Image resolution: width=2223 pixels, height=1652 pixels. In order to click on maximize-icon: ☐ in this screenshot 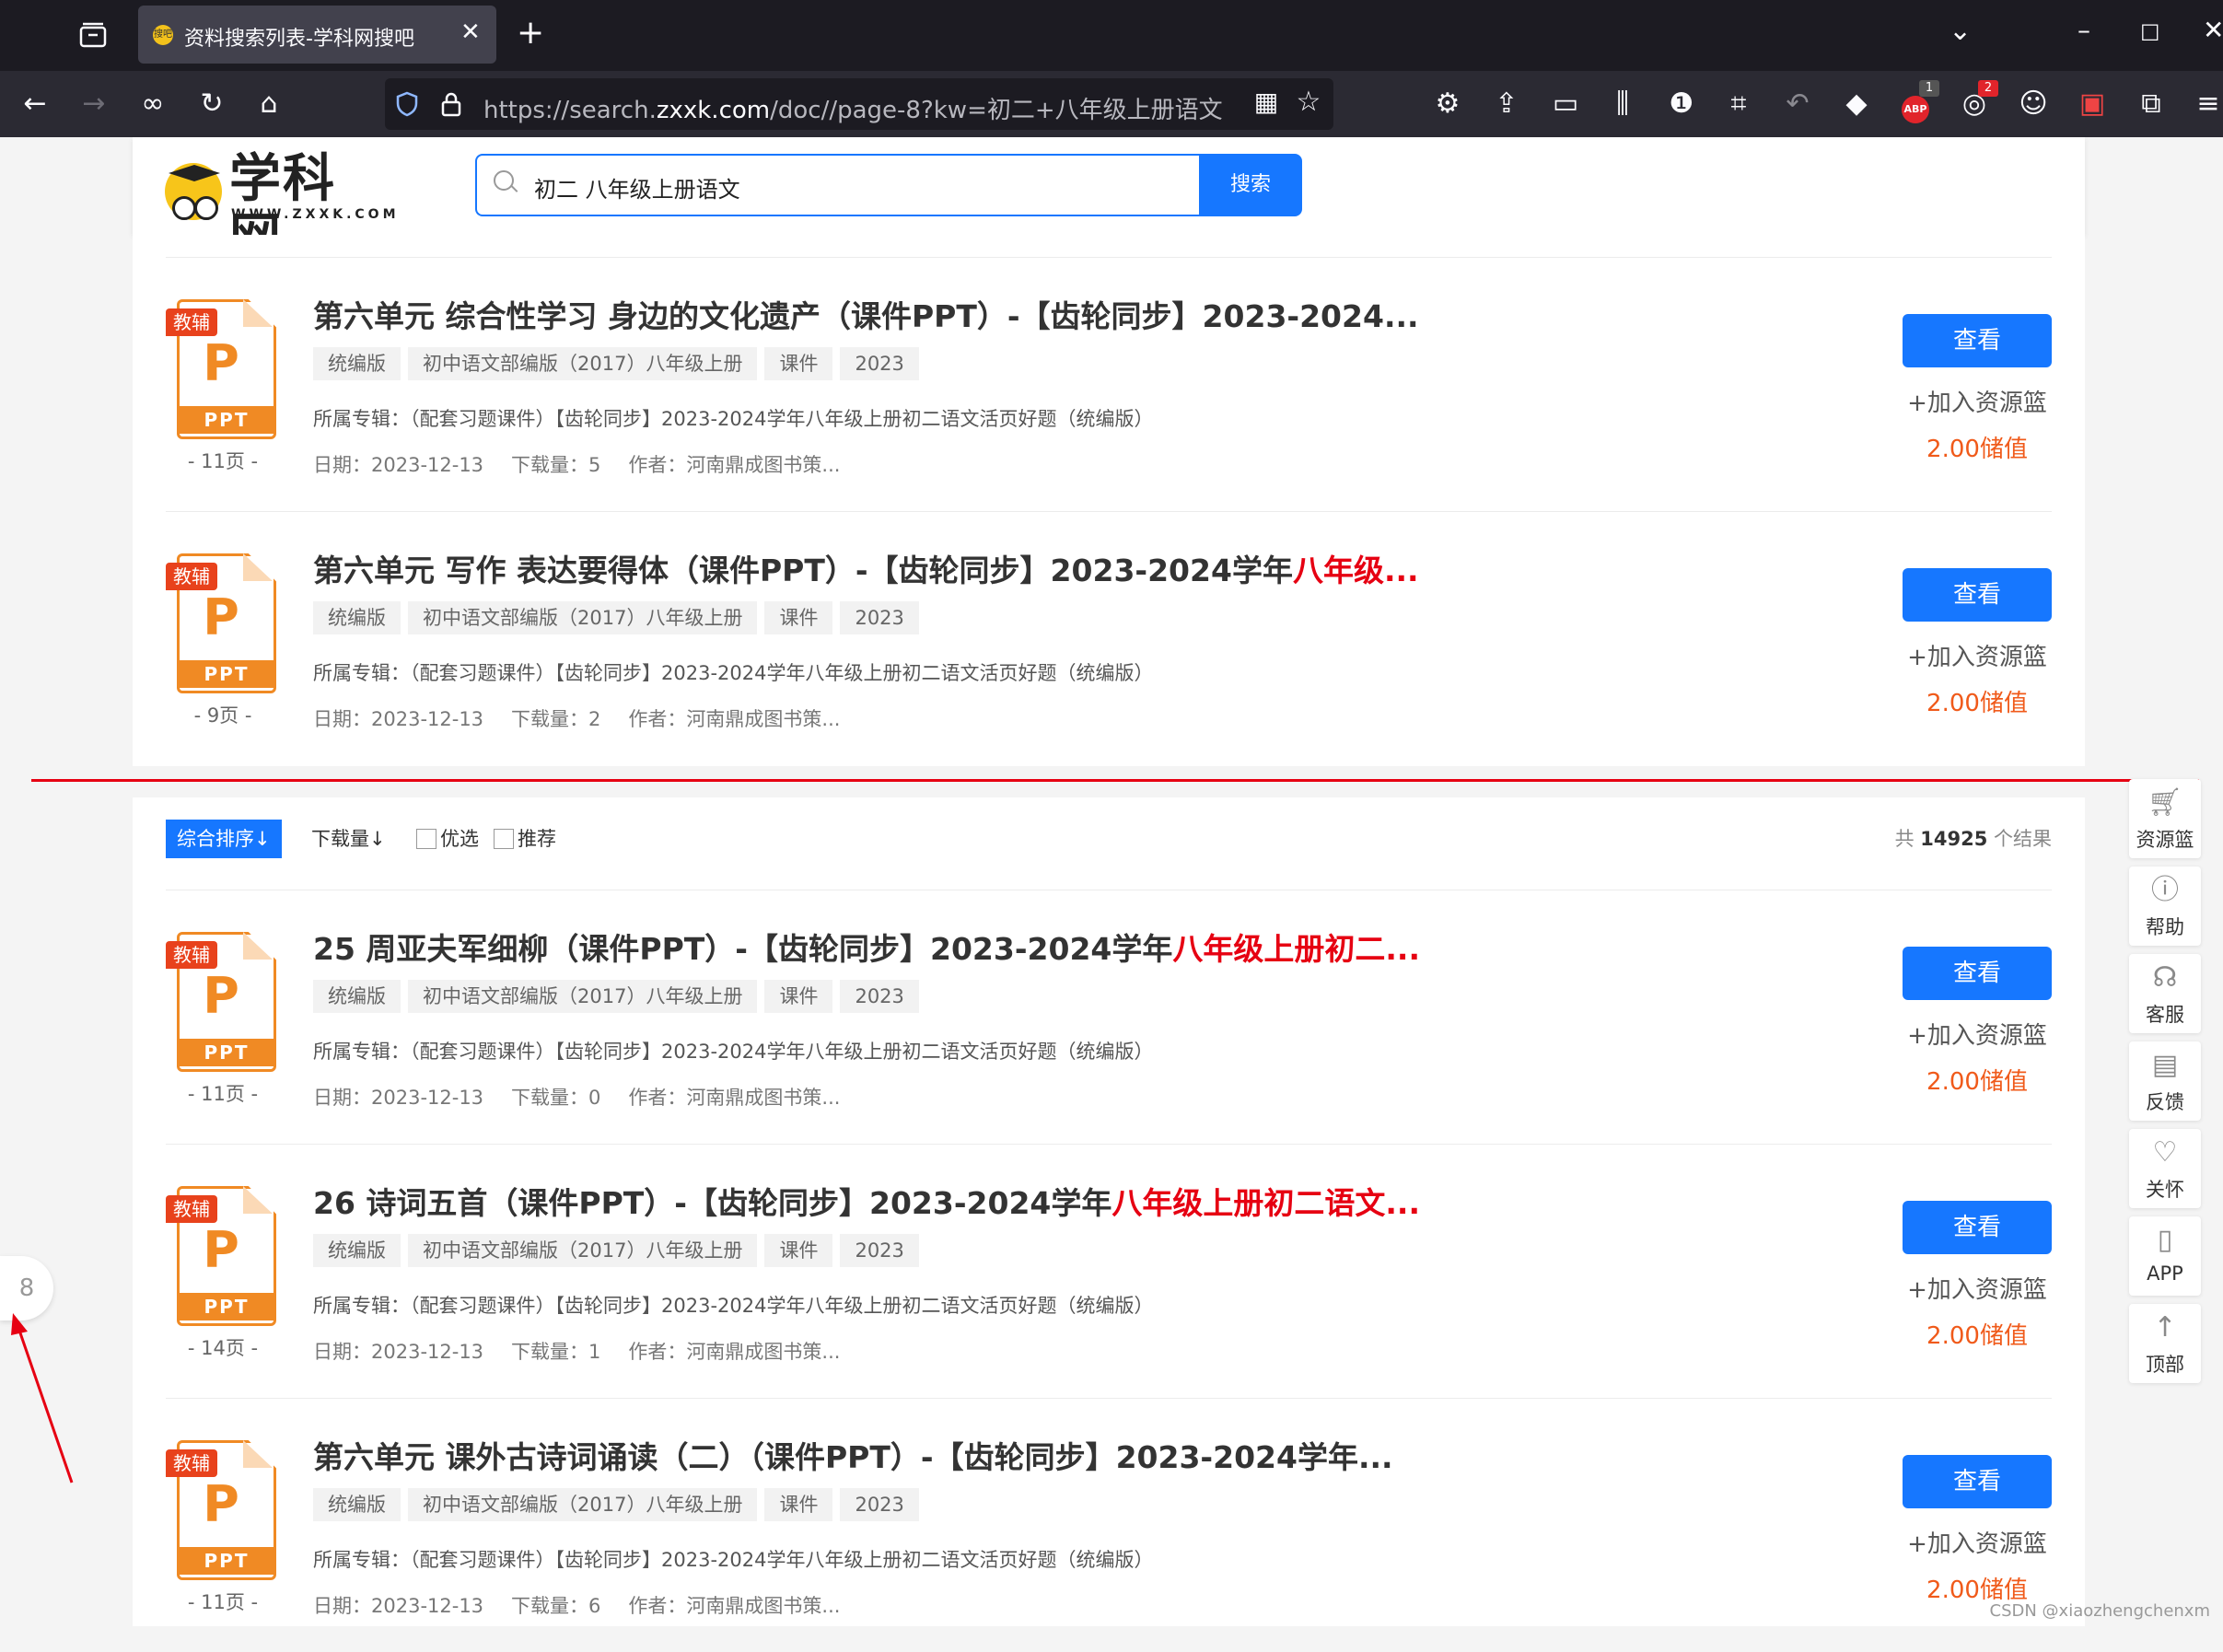, I will do `click(2150, 33)`.